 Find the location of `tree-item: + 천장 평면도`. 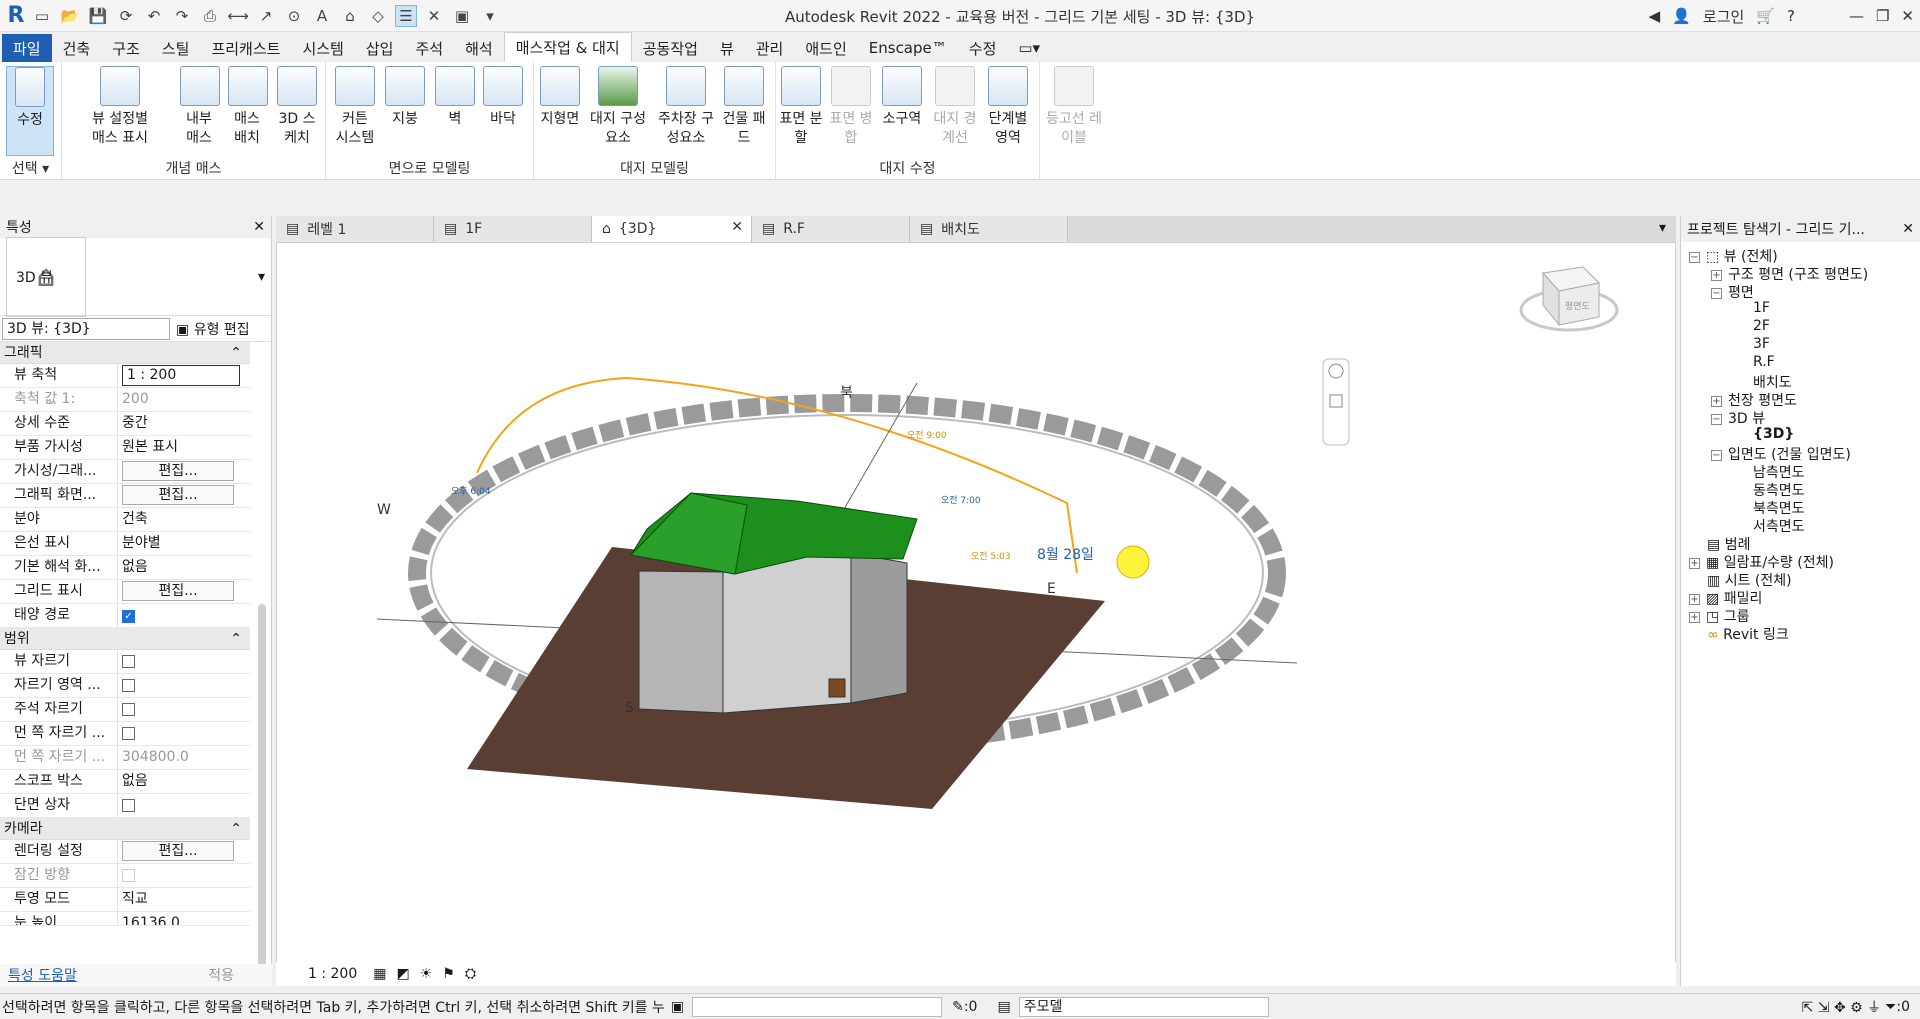

tree-item: + 천장 평면도 is located at coordinates (1754, 400).